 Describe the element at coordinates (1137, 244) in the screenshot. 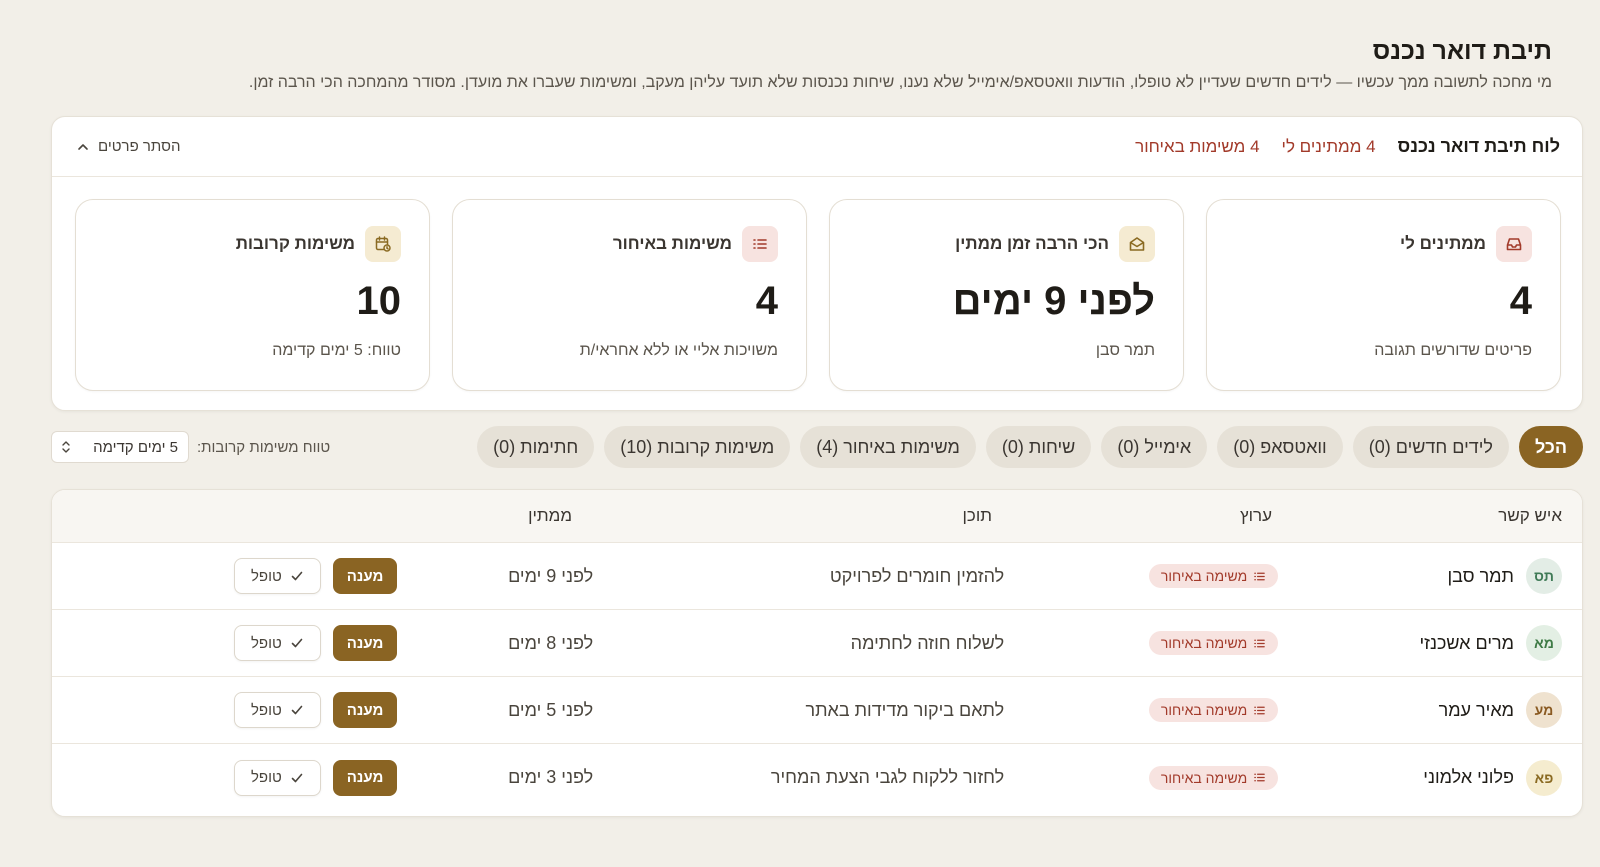

I see `envelope-open-icon` at that location.